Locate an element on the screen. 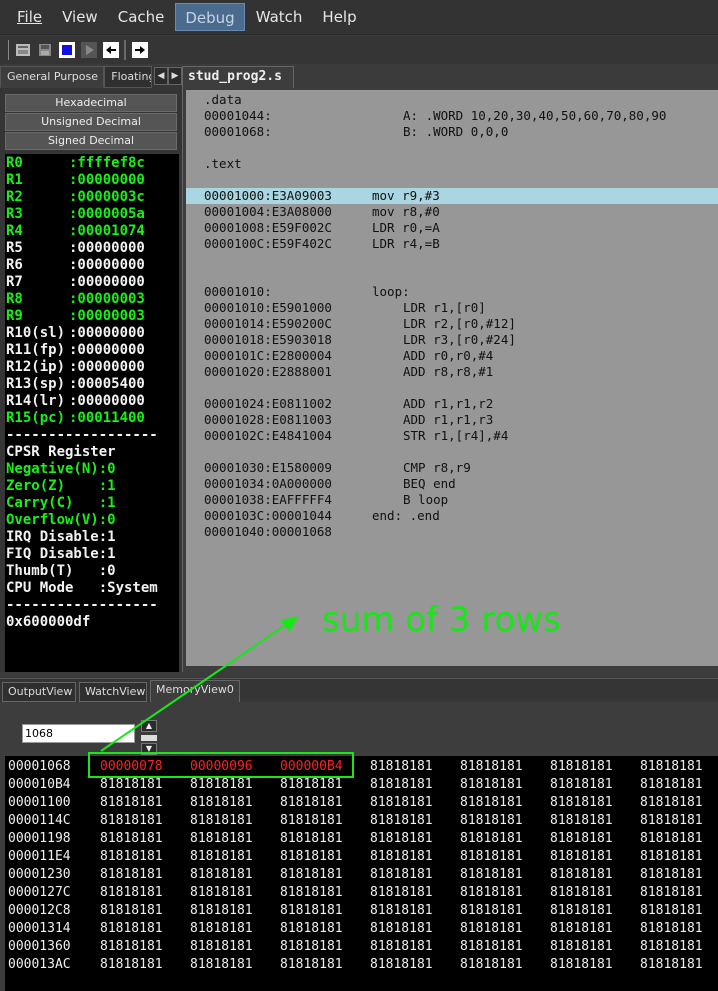  code-line: 00001068: B: .WORD 0,0,0 is located at coordinates (452, 132).